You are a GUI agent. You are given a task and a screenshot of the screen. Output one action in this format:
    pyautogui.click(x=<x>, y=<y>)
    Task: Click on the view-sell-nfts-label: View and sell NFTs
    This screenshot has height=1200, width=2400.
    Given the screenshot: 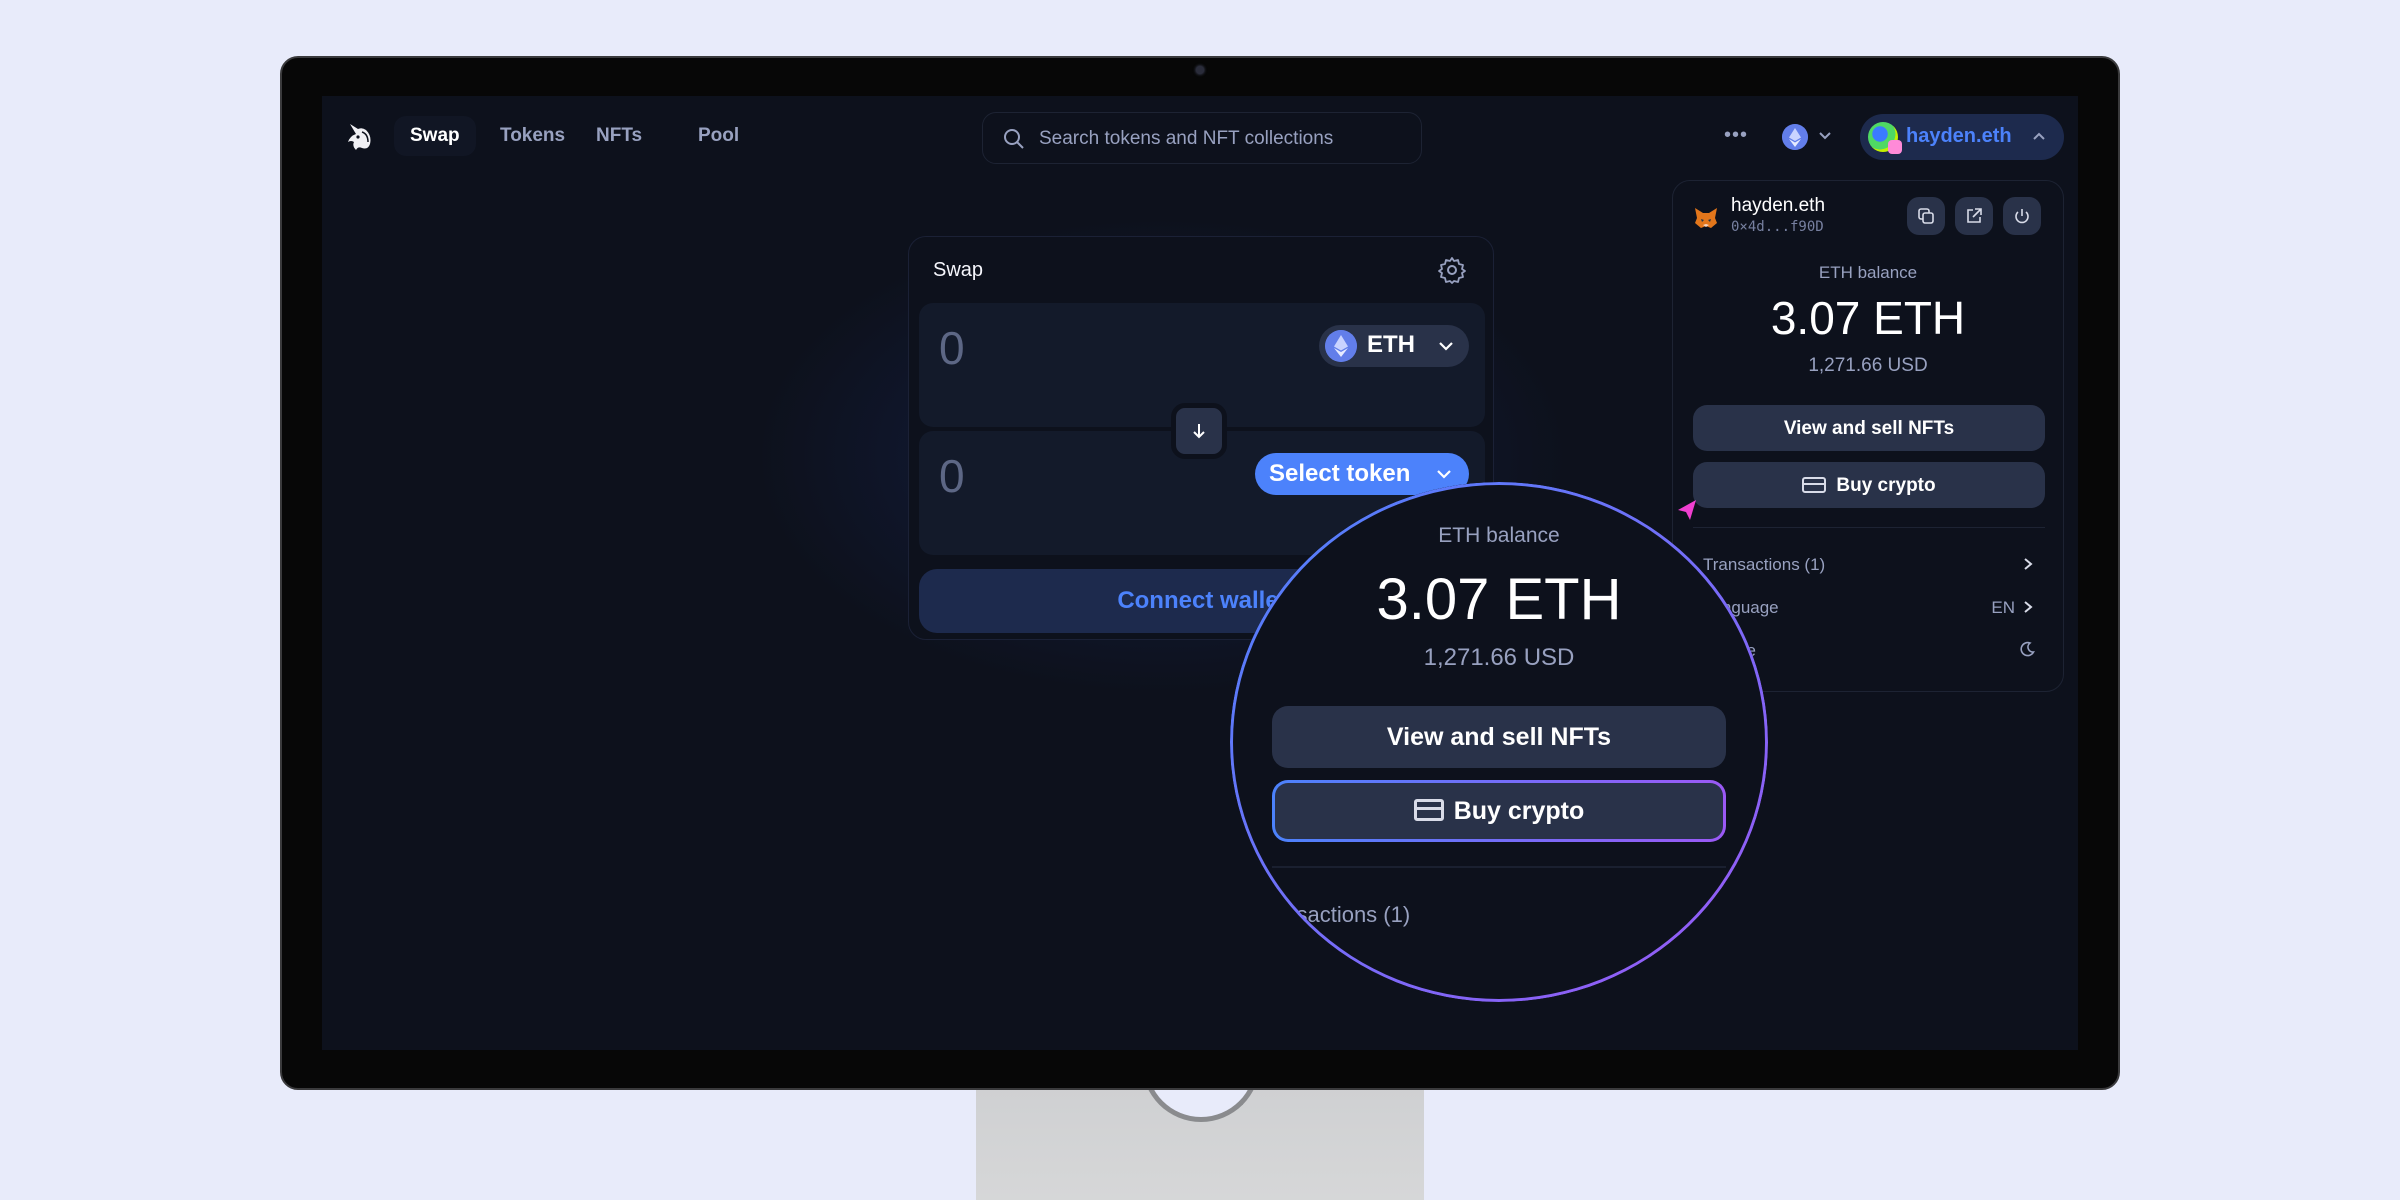 What is the action you would take?
    pyautogui.click(x=1869, y=428)
    